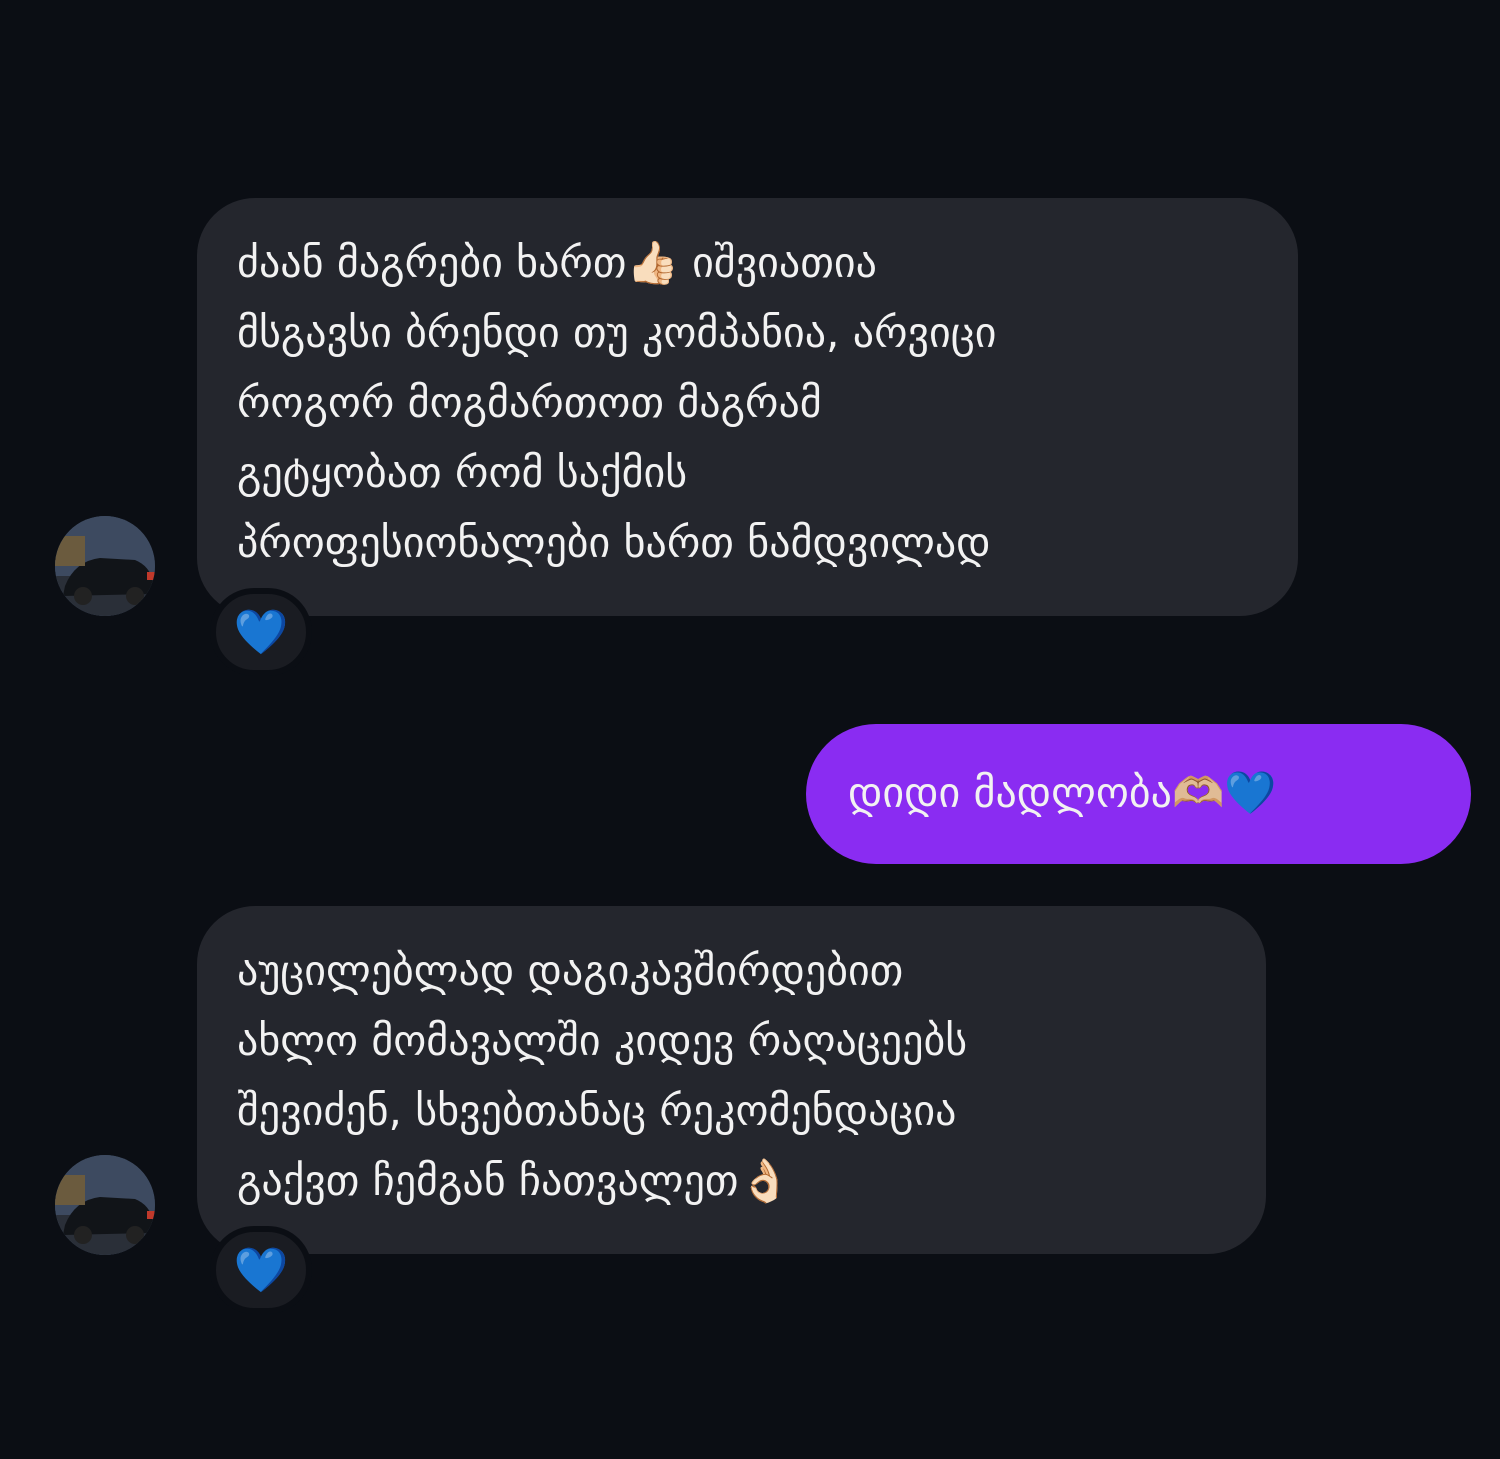 This screenshot has width=1500, height=1459. What do you see at coordinates (617, 332) in the screenshot?
I see `message-line: მსგავსი ბრენდი თუ კომპანია, არვიცი` at bounding box center [617, 332].